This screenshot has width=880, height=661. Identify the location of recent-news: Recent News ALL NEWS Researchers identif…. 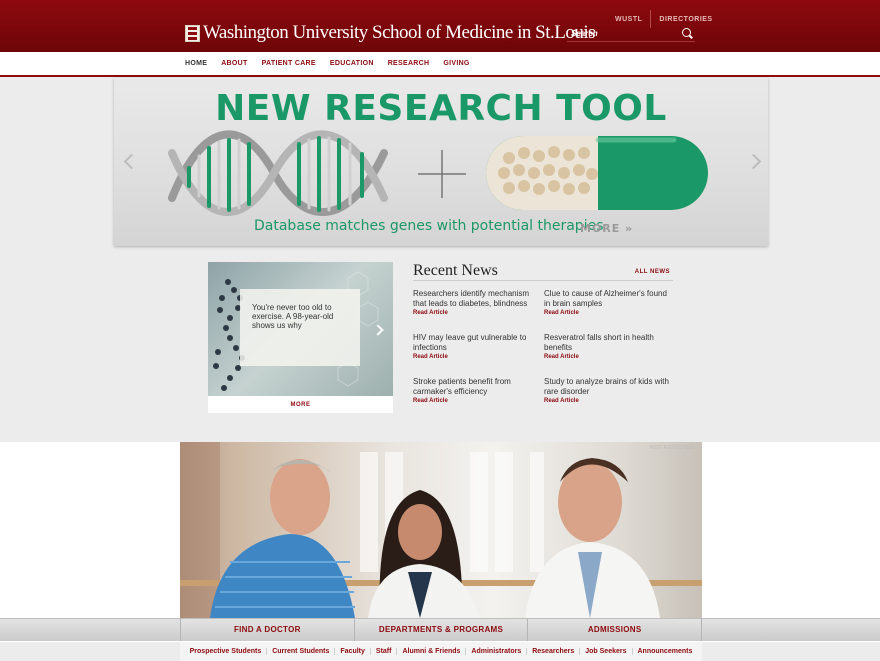
(543, 342).